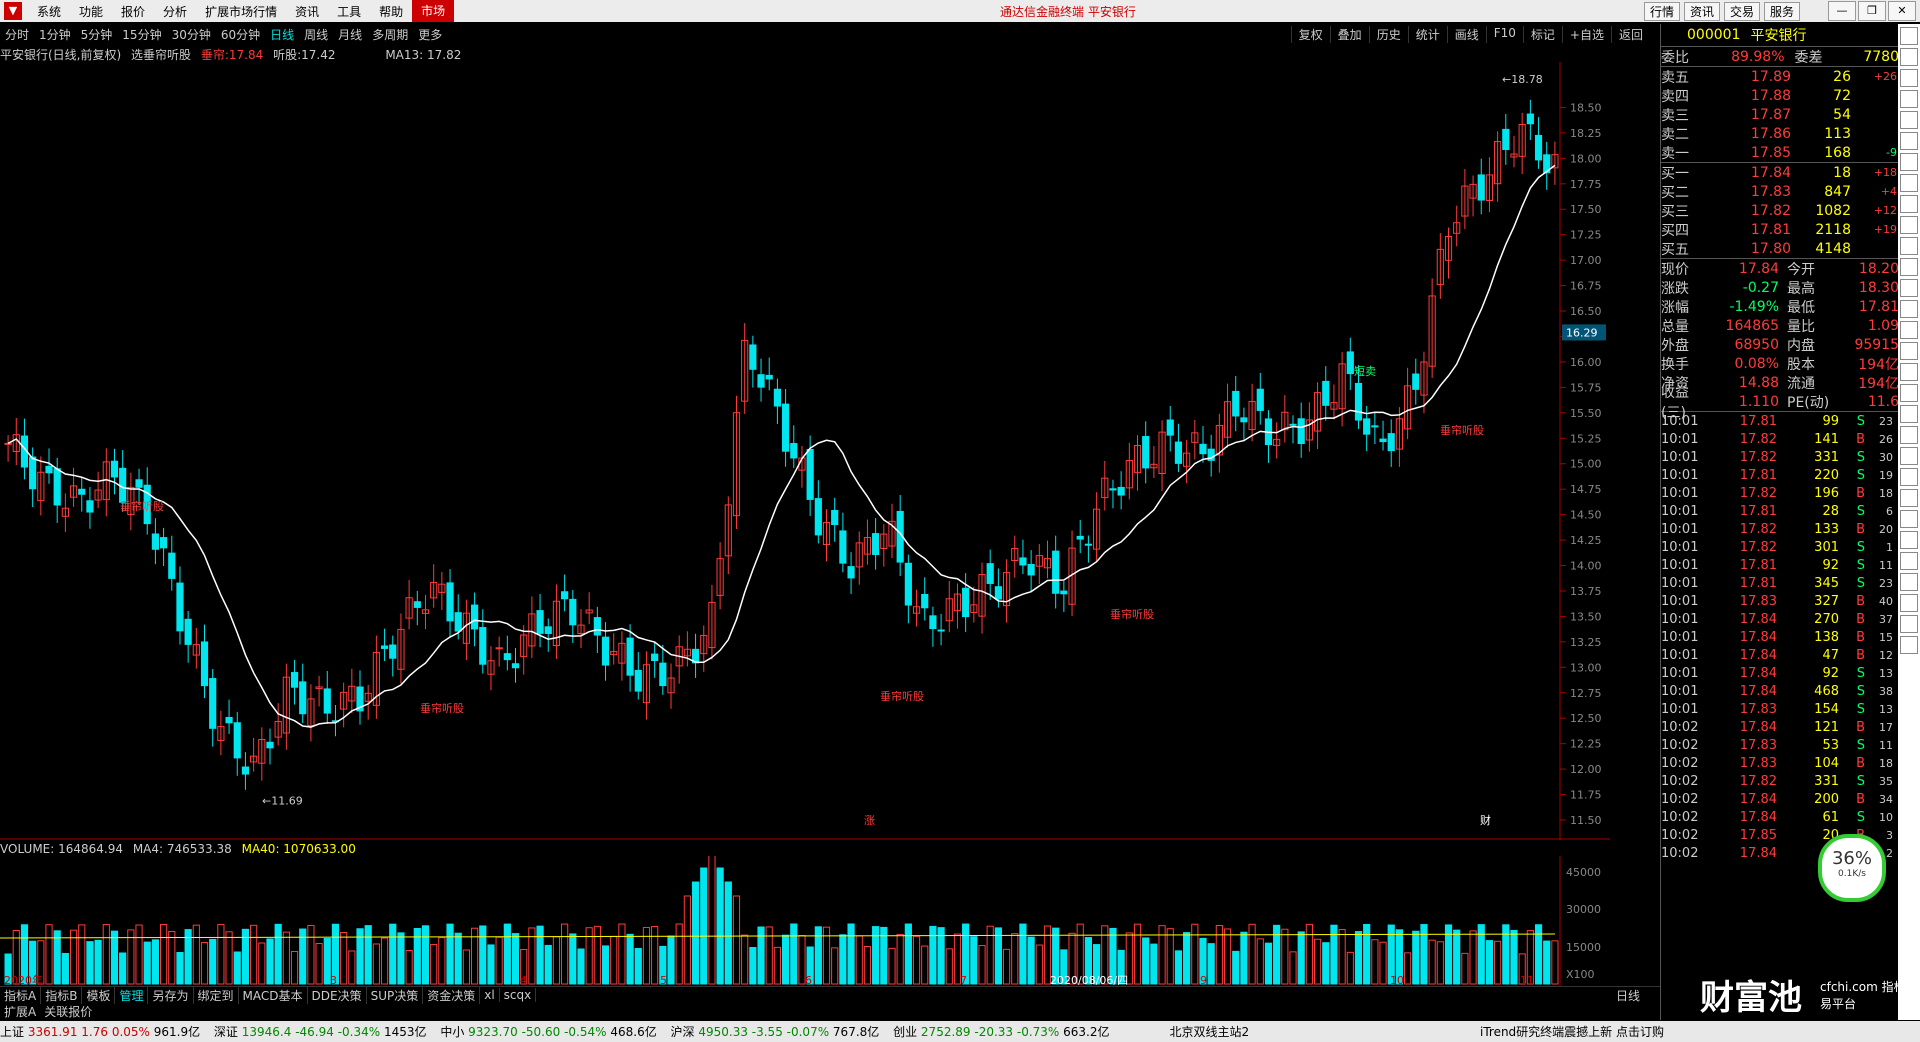 This screenshot has height=1042, width=1920. I want to click on tick-row: 10:01 17.82 196 B 18, so click(1780, 493).